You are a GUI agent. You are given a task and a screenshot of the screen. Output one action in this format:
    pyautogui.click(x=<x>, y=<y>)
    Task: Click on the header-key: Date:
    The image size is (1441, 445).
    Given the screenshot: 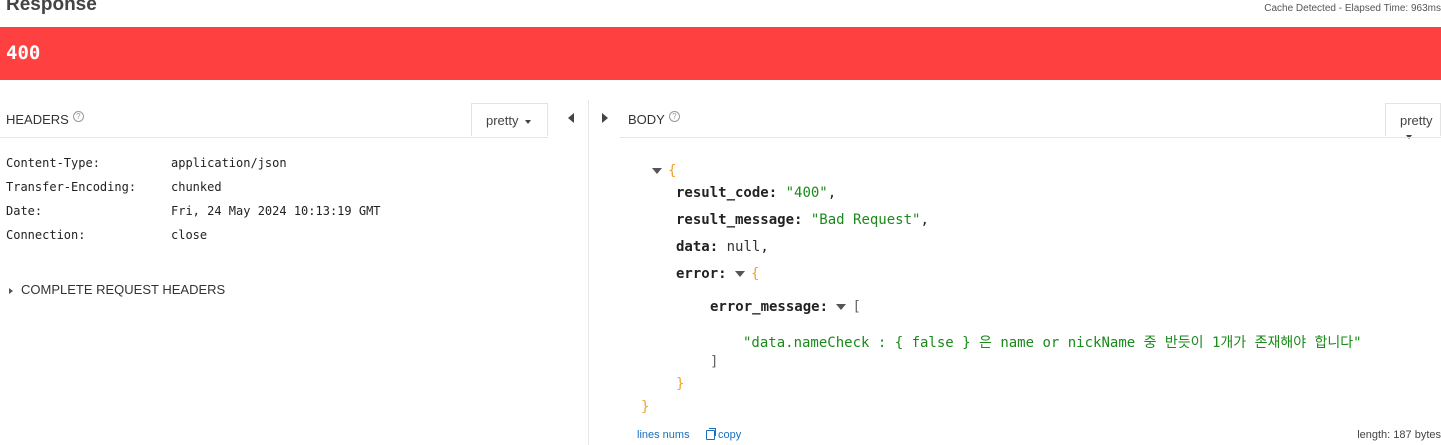 What is the action you would take?
    pyautogui.click(x=24, y=211)
    